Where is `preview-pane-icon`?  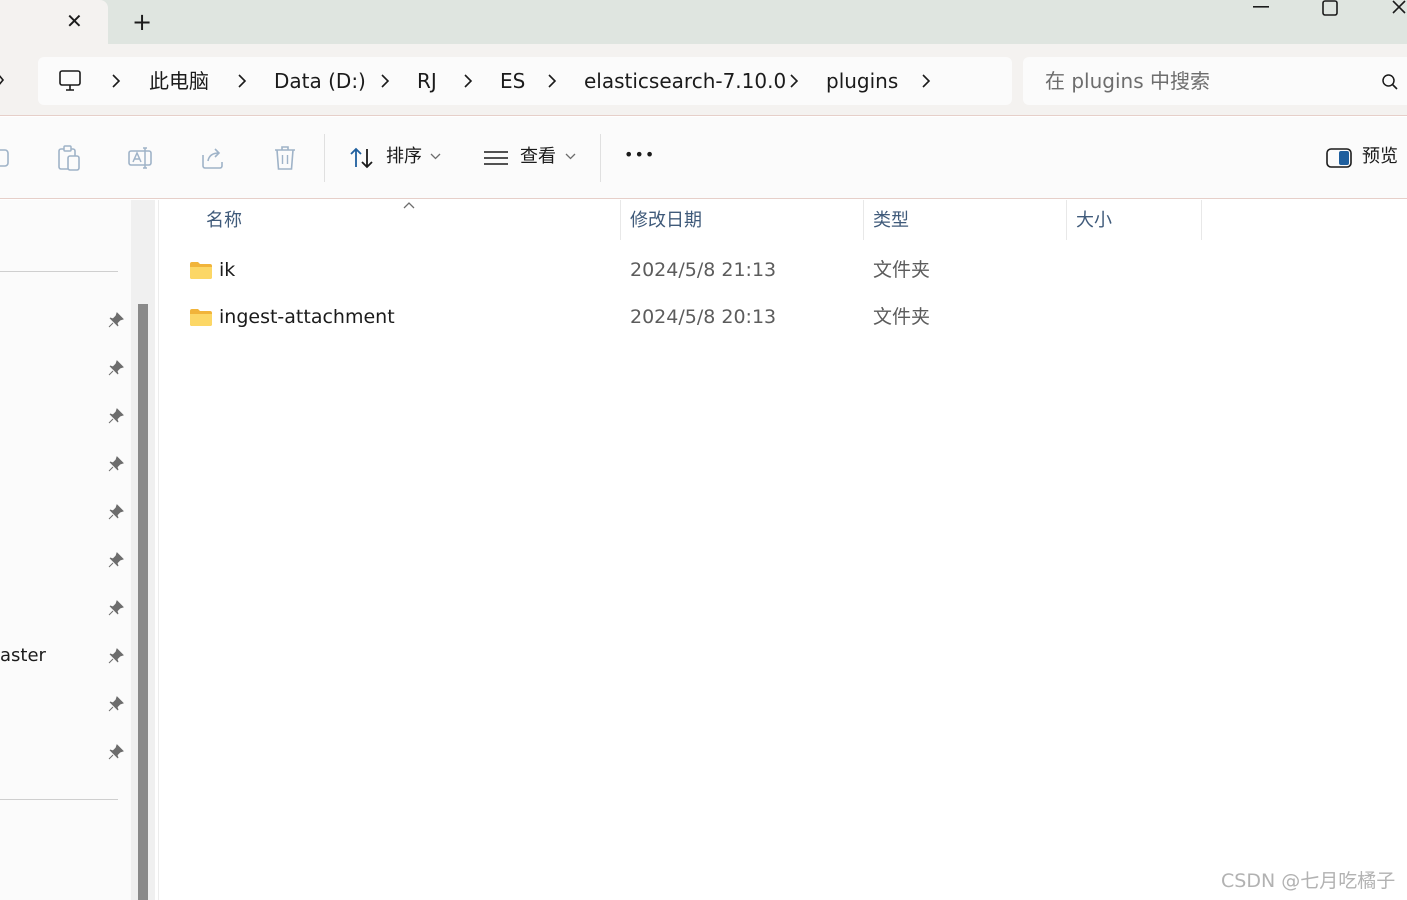 preview-pane-icon is located at coordinates (1339, 158).